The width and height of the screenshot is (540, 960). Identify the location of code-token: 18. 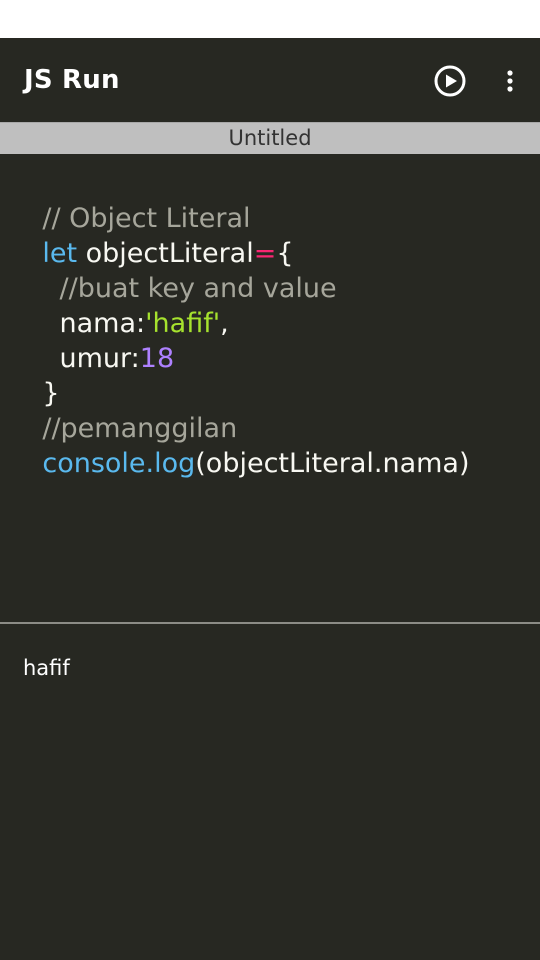
(157, 358).